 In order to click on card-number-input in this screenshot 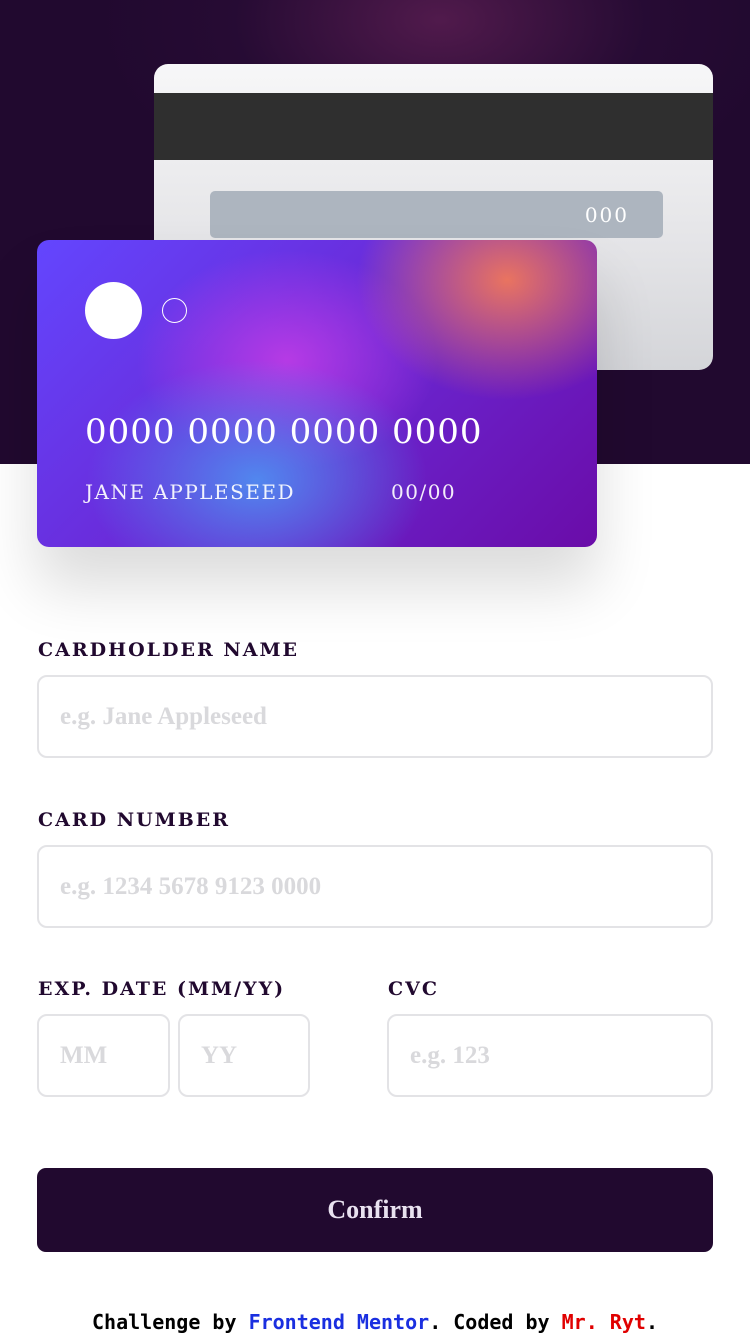, I will do `click(375, 886)`.